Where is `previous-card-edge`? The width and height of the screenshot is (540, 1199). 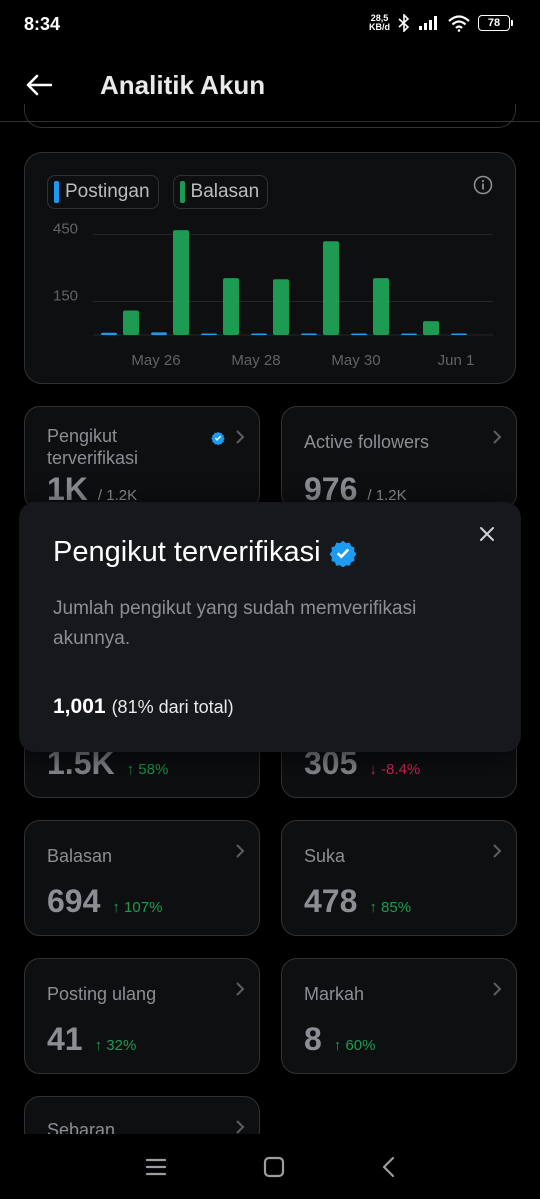
previous-card-edge is located at coordinates (270, 116).